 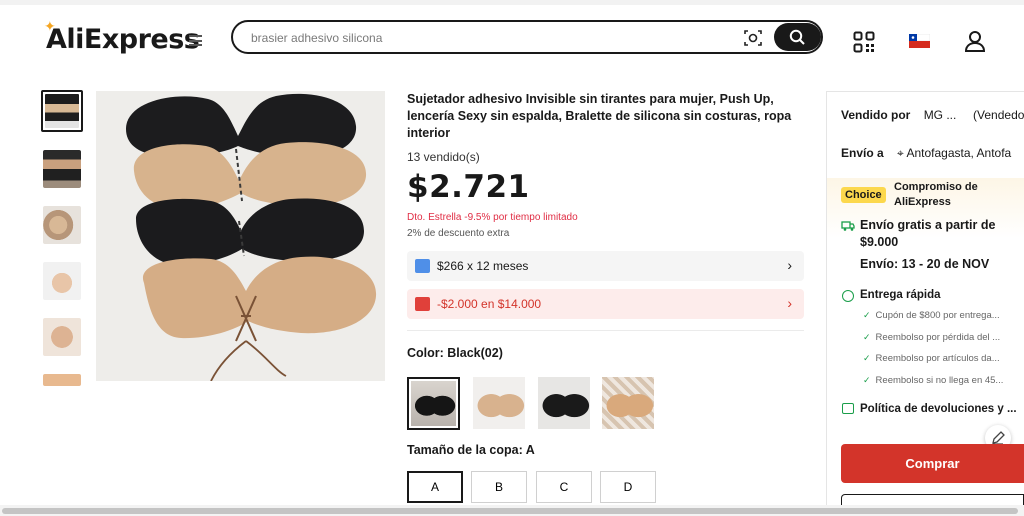 What do you see at coordinates (848, 296) in the screenshot?
I see `fast-delivery-icon` at bounding box center [848, 296].